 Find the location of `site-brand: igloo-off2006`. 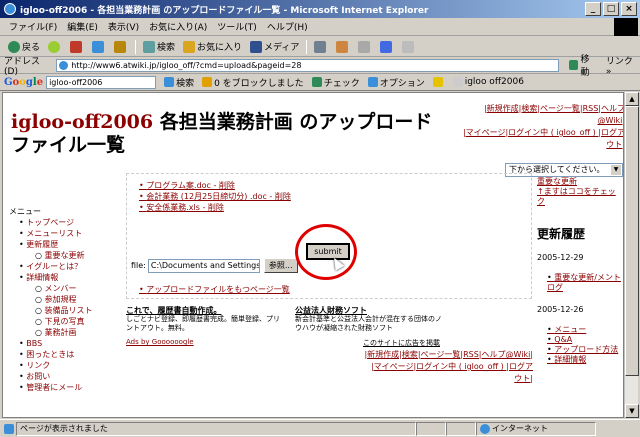

site-brand: igloo-off2006 is located at coordinates (82, 122).